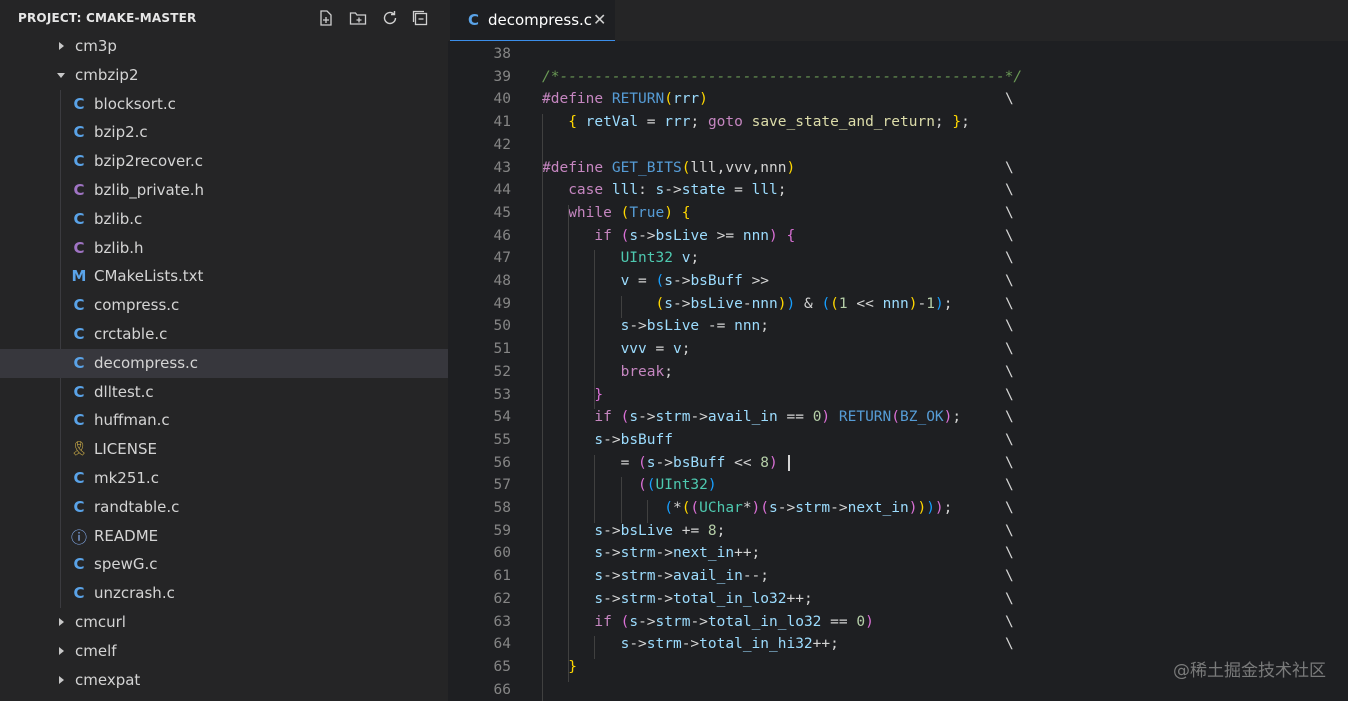  What do you see at coordinates (224, 46) in the screenshot?
I see `folder-cm3p: cm3p` at bounding box center [224, 46].